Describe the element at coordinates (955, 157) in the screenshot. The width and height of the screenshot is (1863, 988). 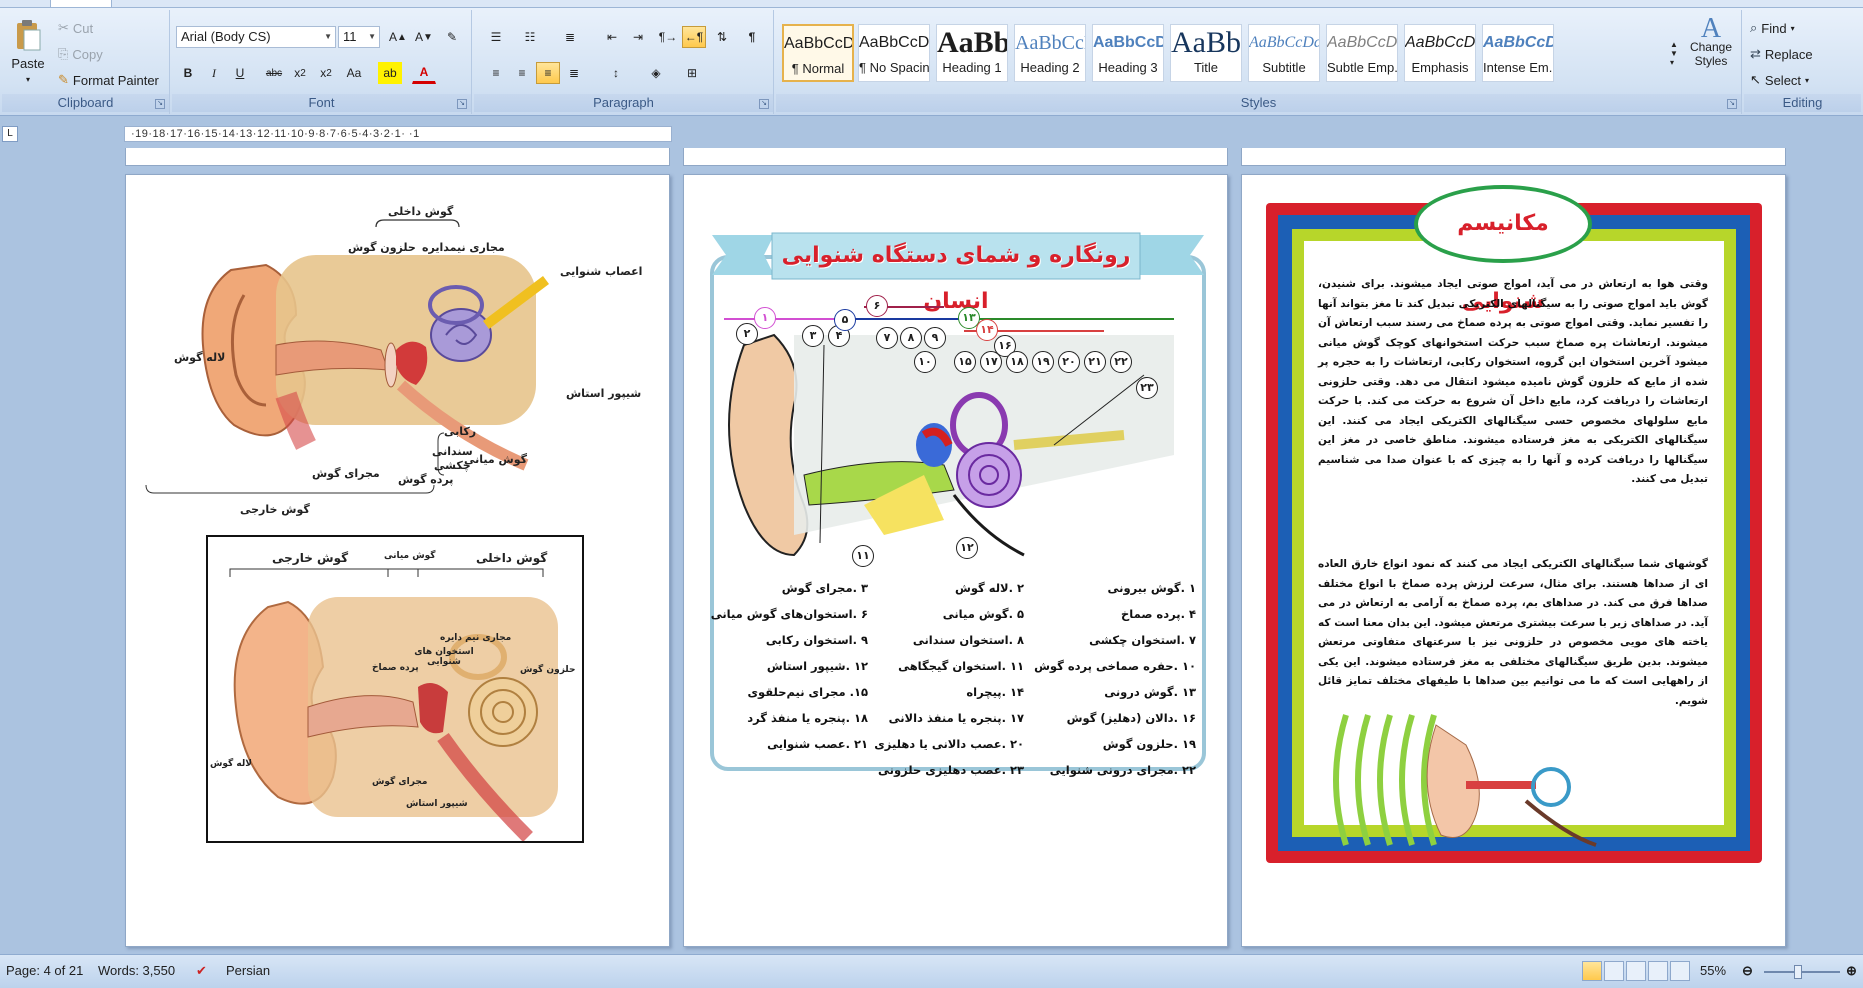
I see `prev-page-bottom-middle` at that location.